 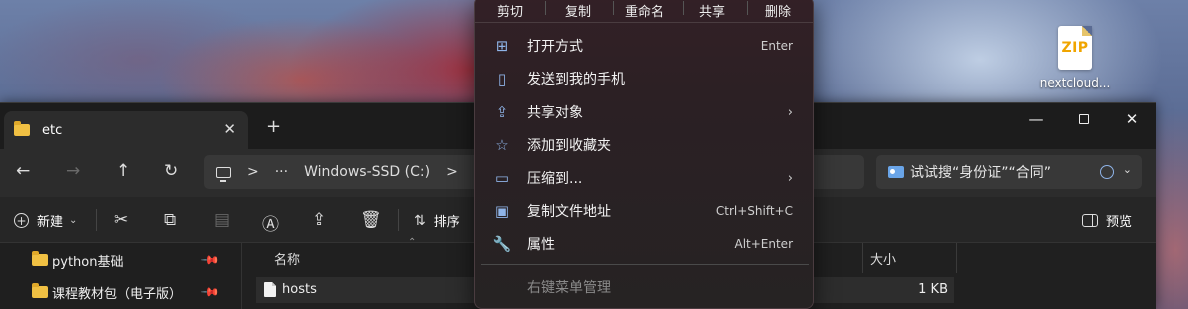 I want to click on file-icon, so click(x=270, y=289).